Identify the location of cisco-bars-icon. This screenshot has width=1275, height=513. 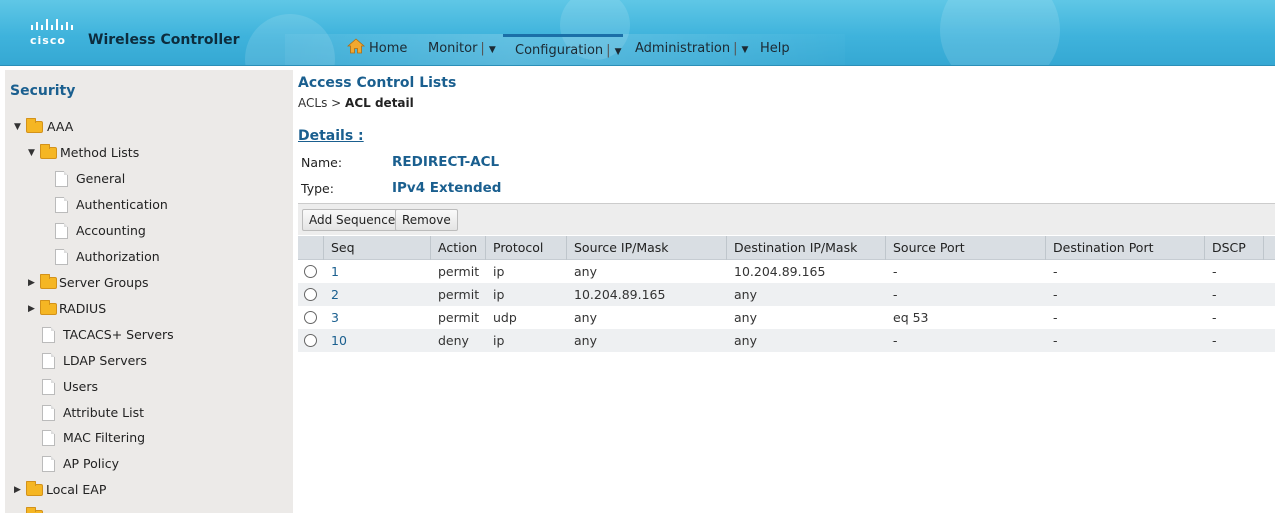
(52, 24).